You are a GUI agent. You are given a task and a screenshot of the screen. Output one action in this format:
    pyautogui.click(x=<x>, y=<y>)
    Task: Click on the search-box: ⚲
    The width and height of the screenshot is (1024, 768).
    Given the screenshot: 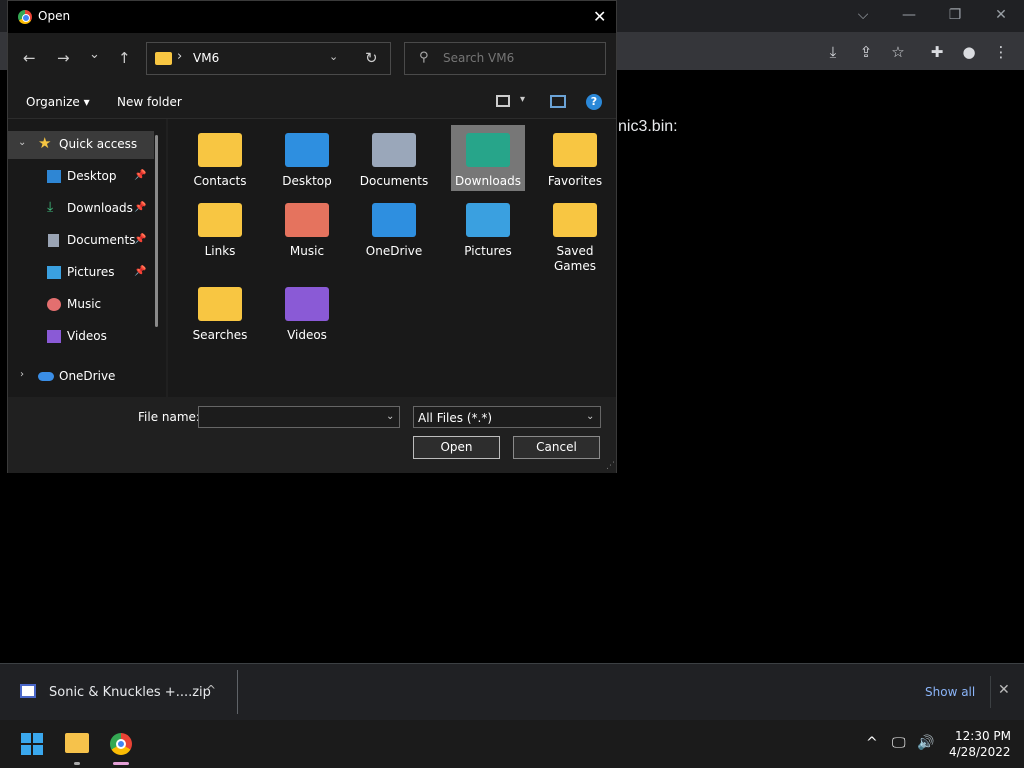 What is the action you would take?
    pyautogui.click(x=505, y=58)
    